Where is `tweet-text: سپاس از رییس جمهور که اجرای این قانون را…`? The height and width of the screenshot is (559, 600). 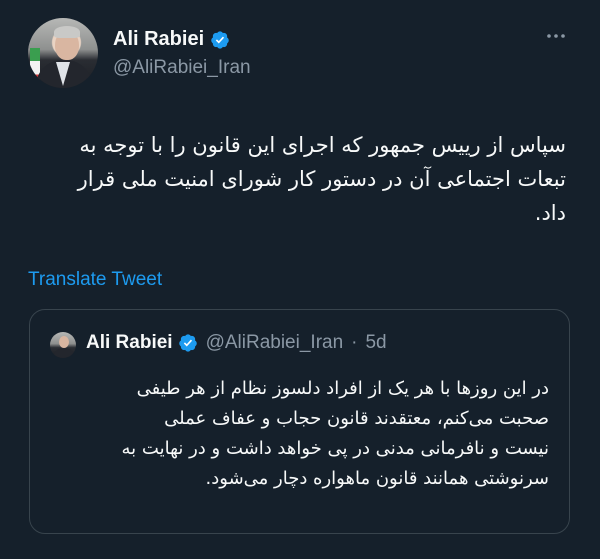 tweet-text: سپاس از رییس جمهور که اجرای این قانون را… is located at coordinates (321, 179).